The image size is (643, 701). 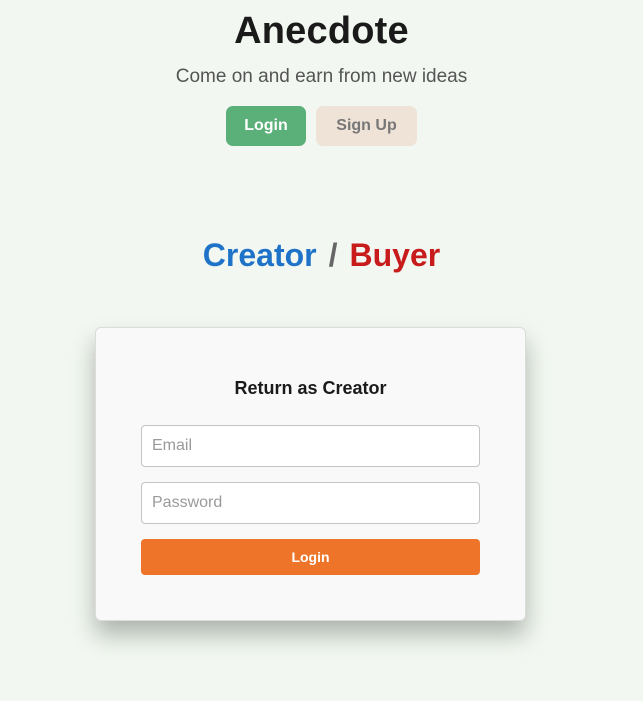 I want to click on role-buyer-link: Buyer, so click(x=395, y=255).